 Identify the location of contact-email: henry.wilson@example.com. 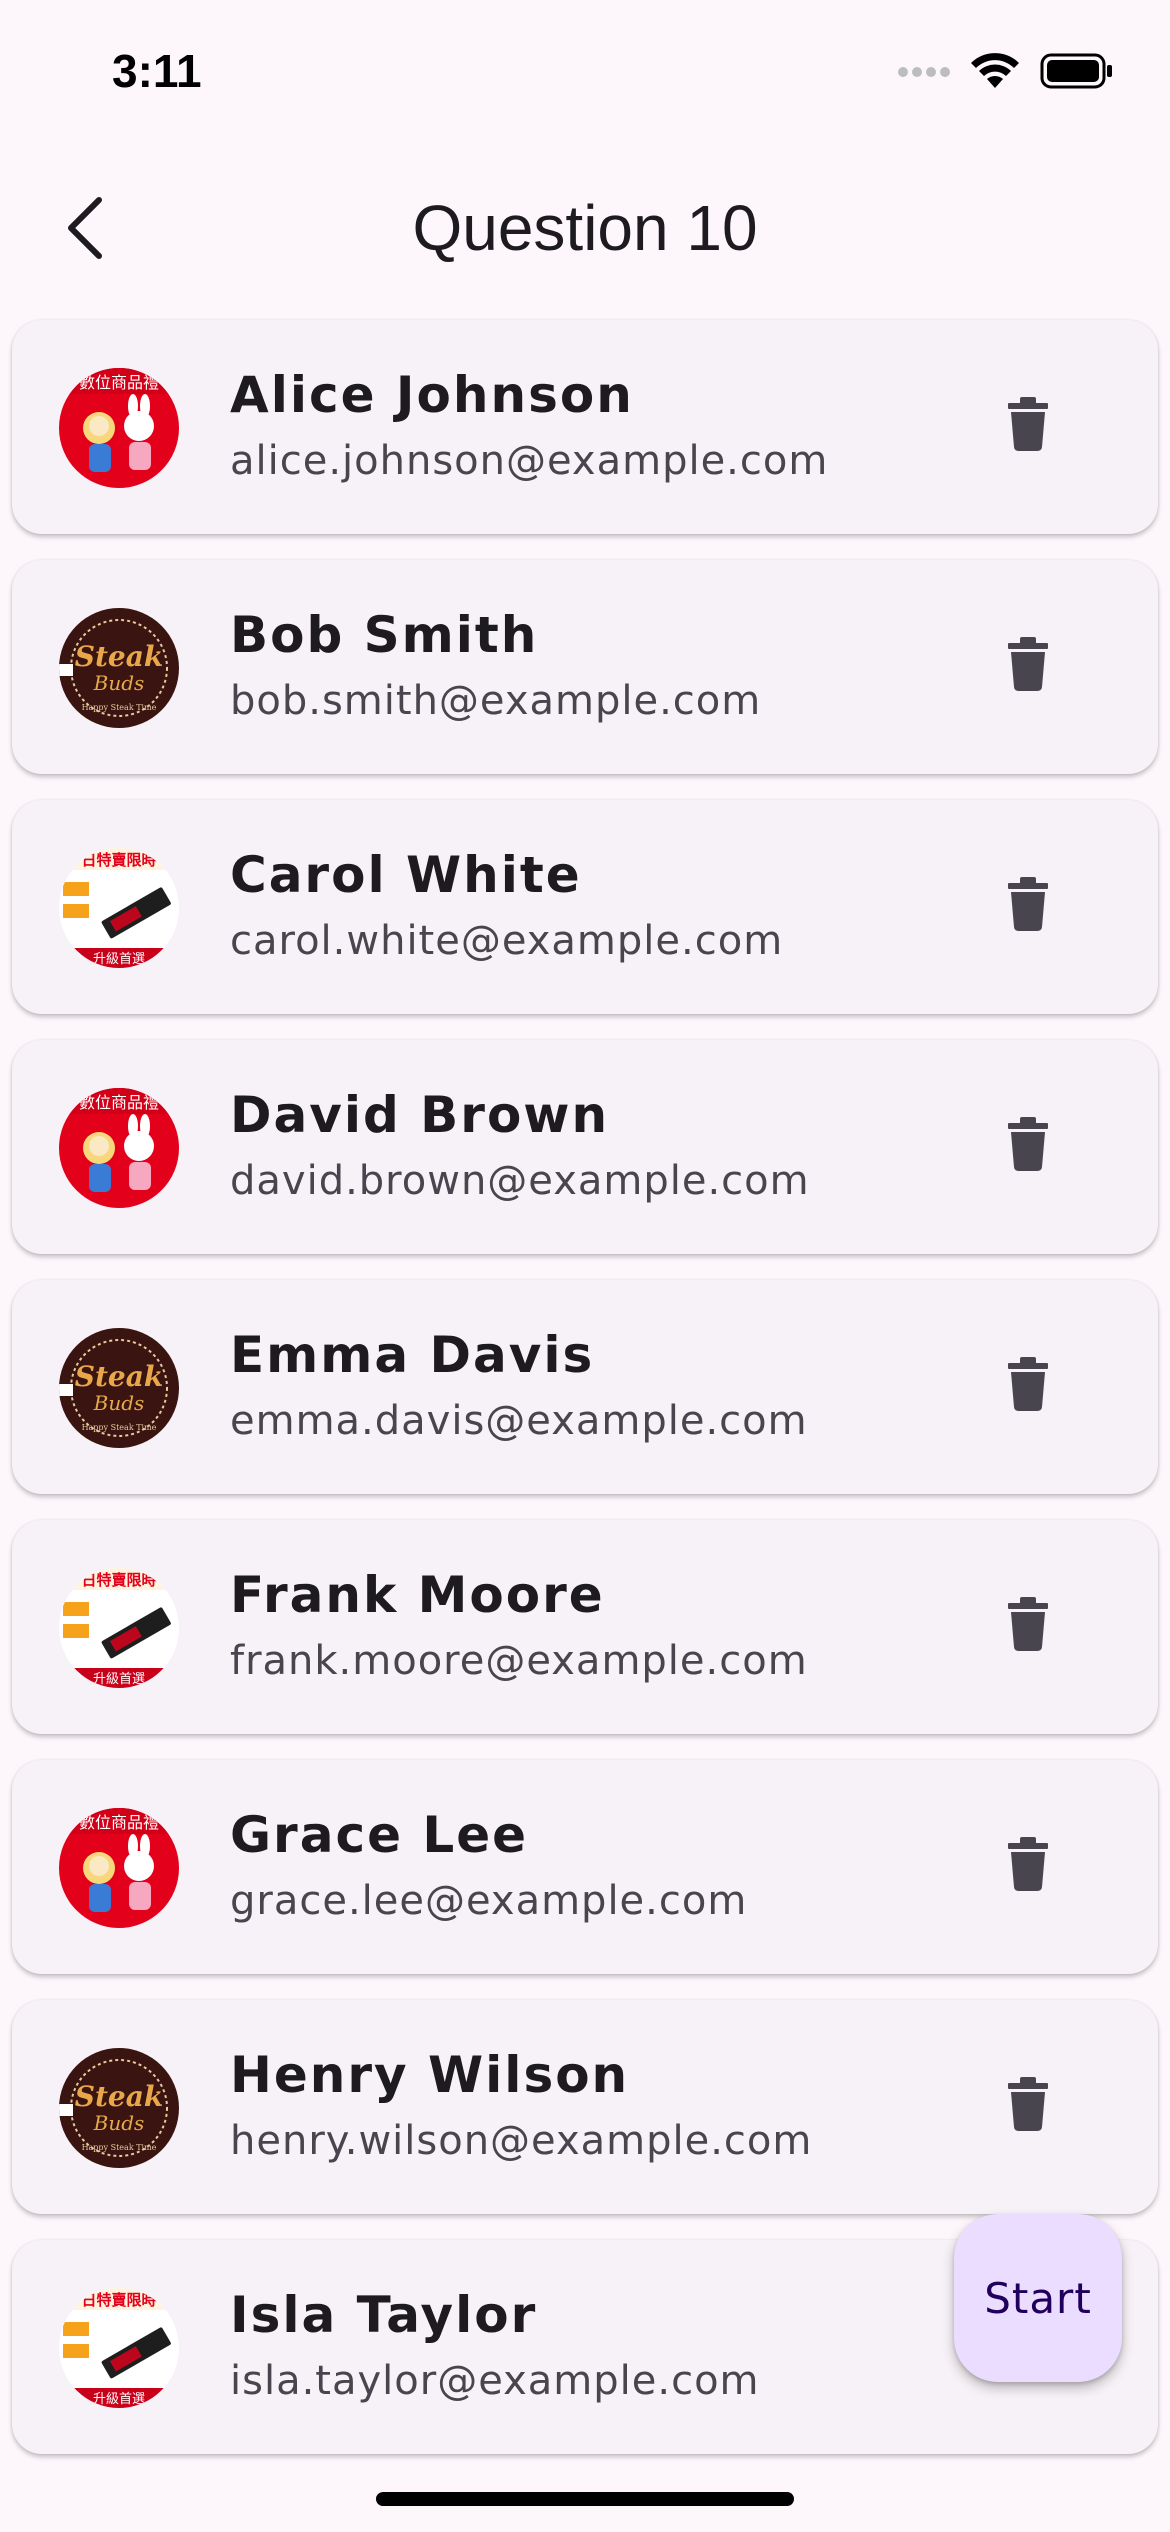
(521, 2141).